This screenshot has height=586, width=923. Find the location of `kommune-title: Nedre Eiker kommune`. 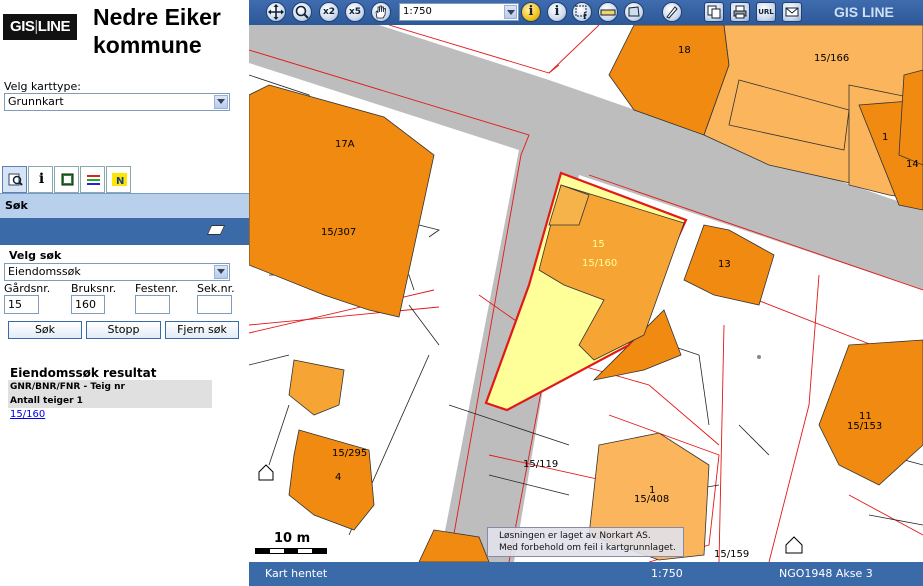

kommune-title: Nedre Eiker kommune is located at coordinates (157, 31).